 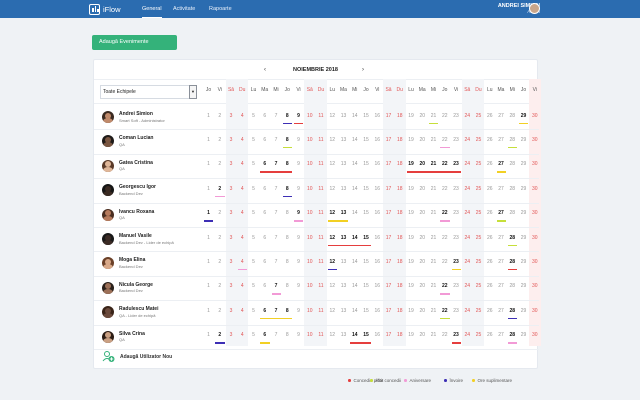 I want to click on day-cell: 4, so click(x=242, y=238).